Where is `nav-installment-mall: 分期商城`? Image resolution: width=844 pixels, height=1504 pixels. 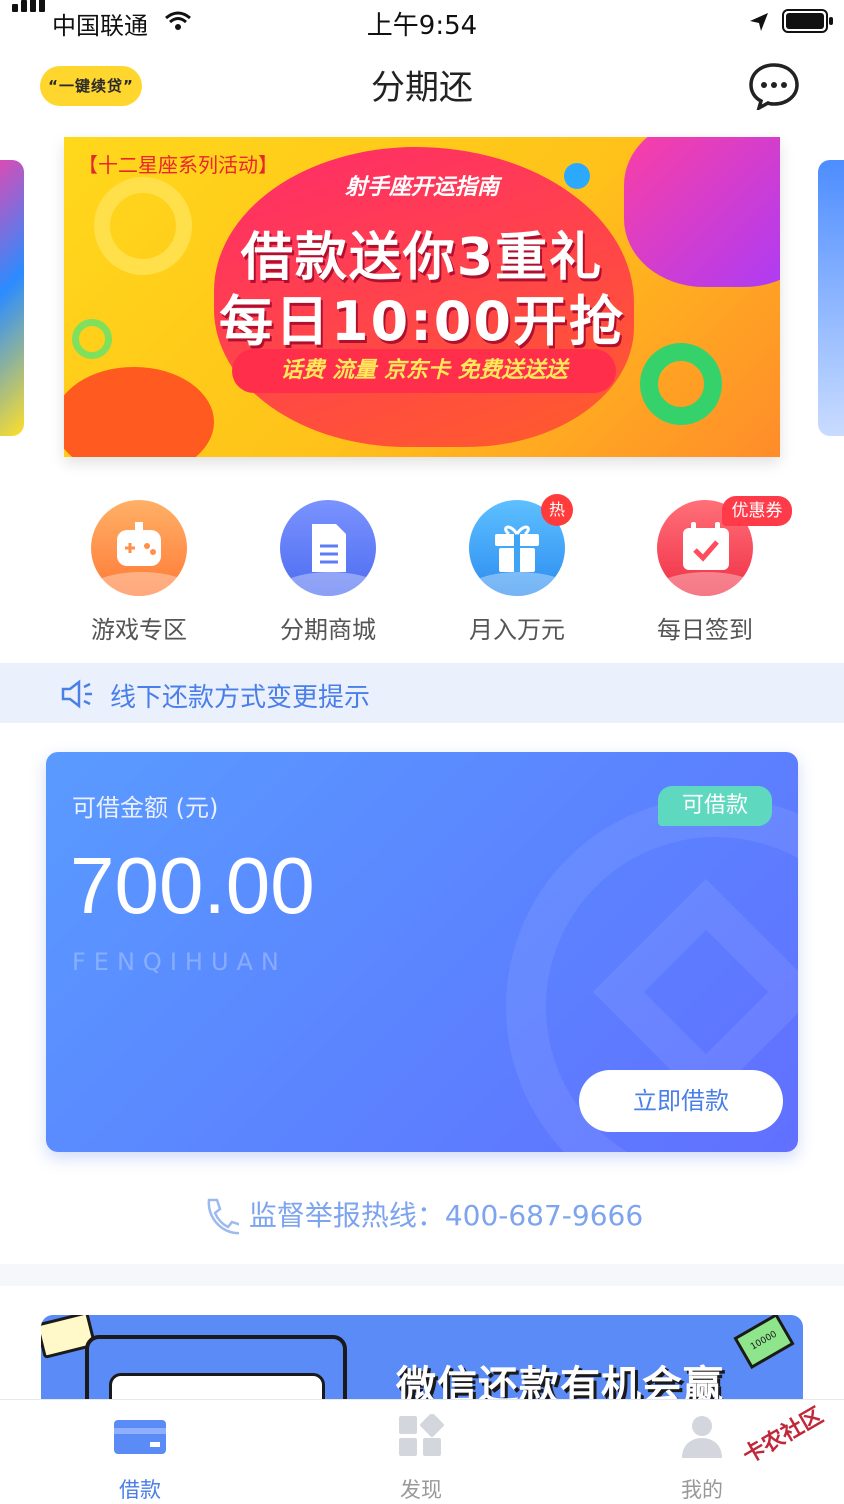
nav-installment-mall: 分期商城 is located at coordinates (328, 575).